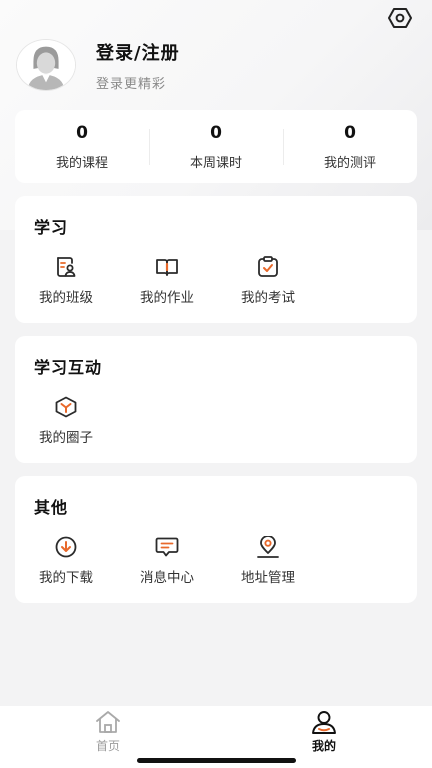 This screenshot has width=432, height=768. What do you see at coordinates (66, 438) in the screenshot?
I see `menu-item-label: 我的圈子` at bounding box center [66, 438].